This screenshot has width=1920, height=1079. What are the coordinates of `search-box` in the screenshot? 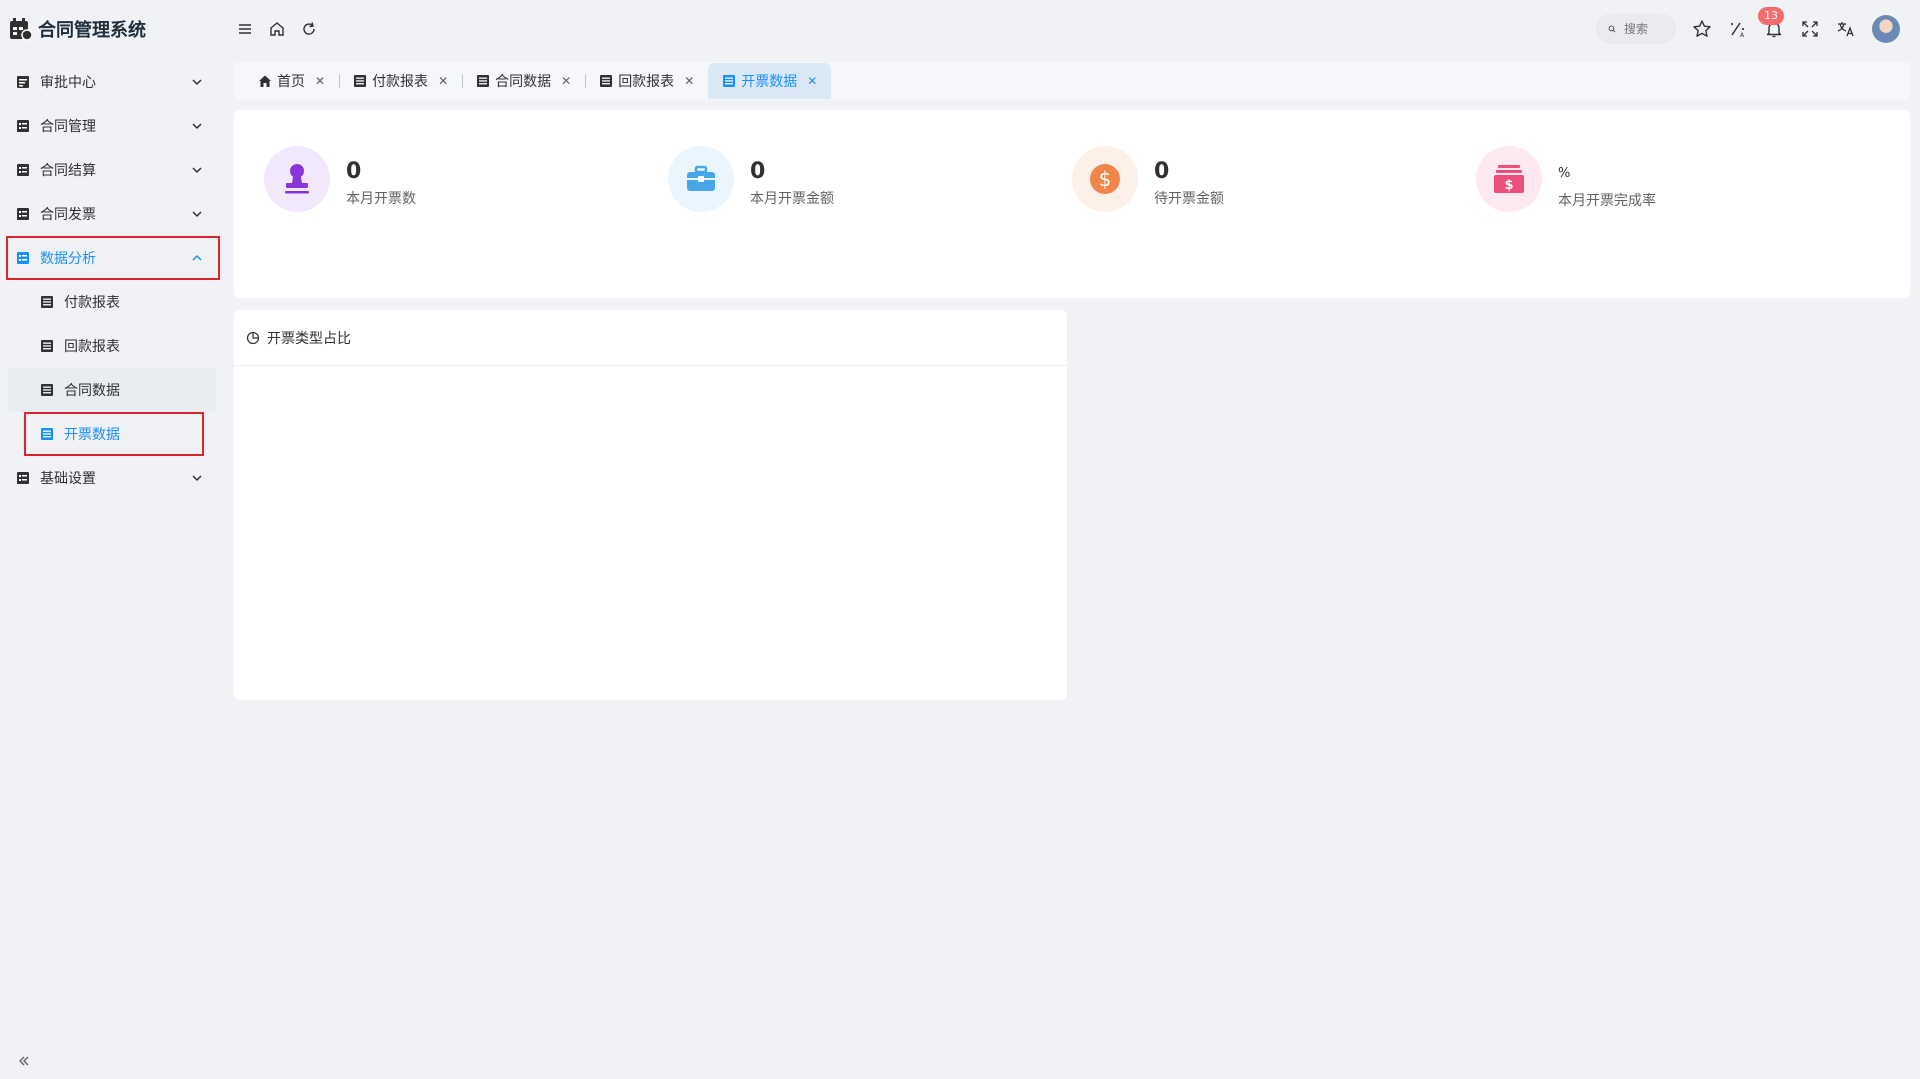 It's located at (1636, 29).